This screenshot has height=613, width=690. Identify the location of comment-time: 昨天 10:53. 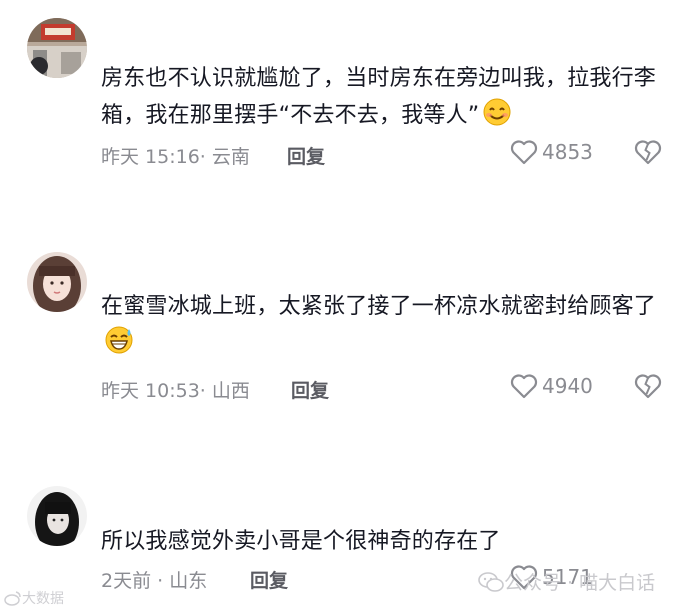
(150, 391).